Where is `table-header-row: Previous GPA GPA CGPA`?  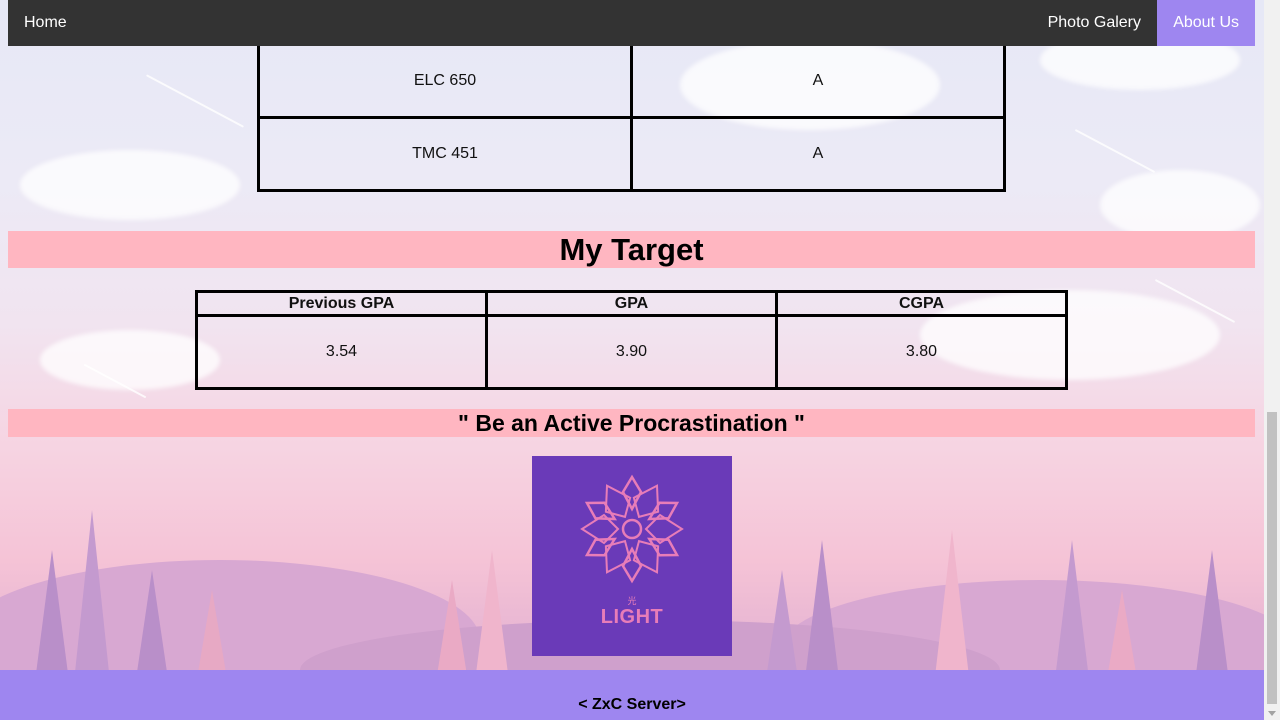 table-header-row: Previous GPA GPA CGPA is located at coordinates (631, 303).